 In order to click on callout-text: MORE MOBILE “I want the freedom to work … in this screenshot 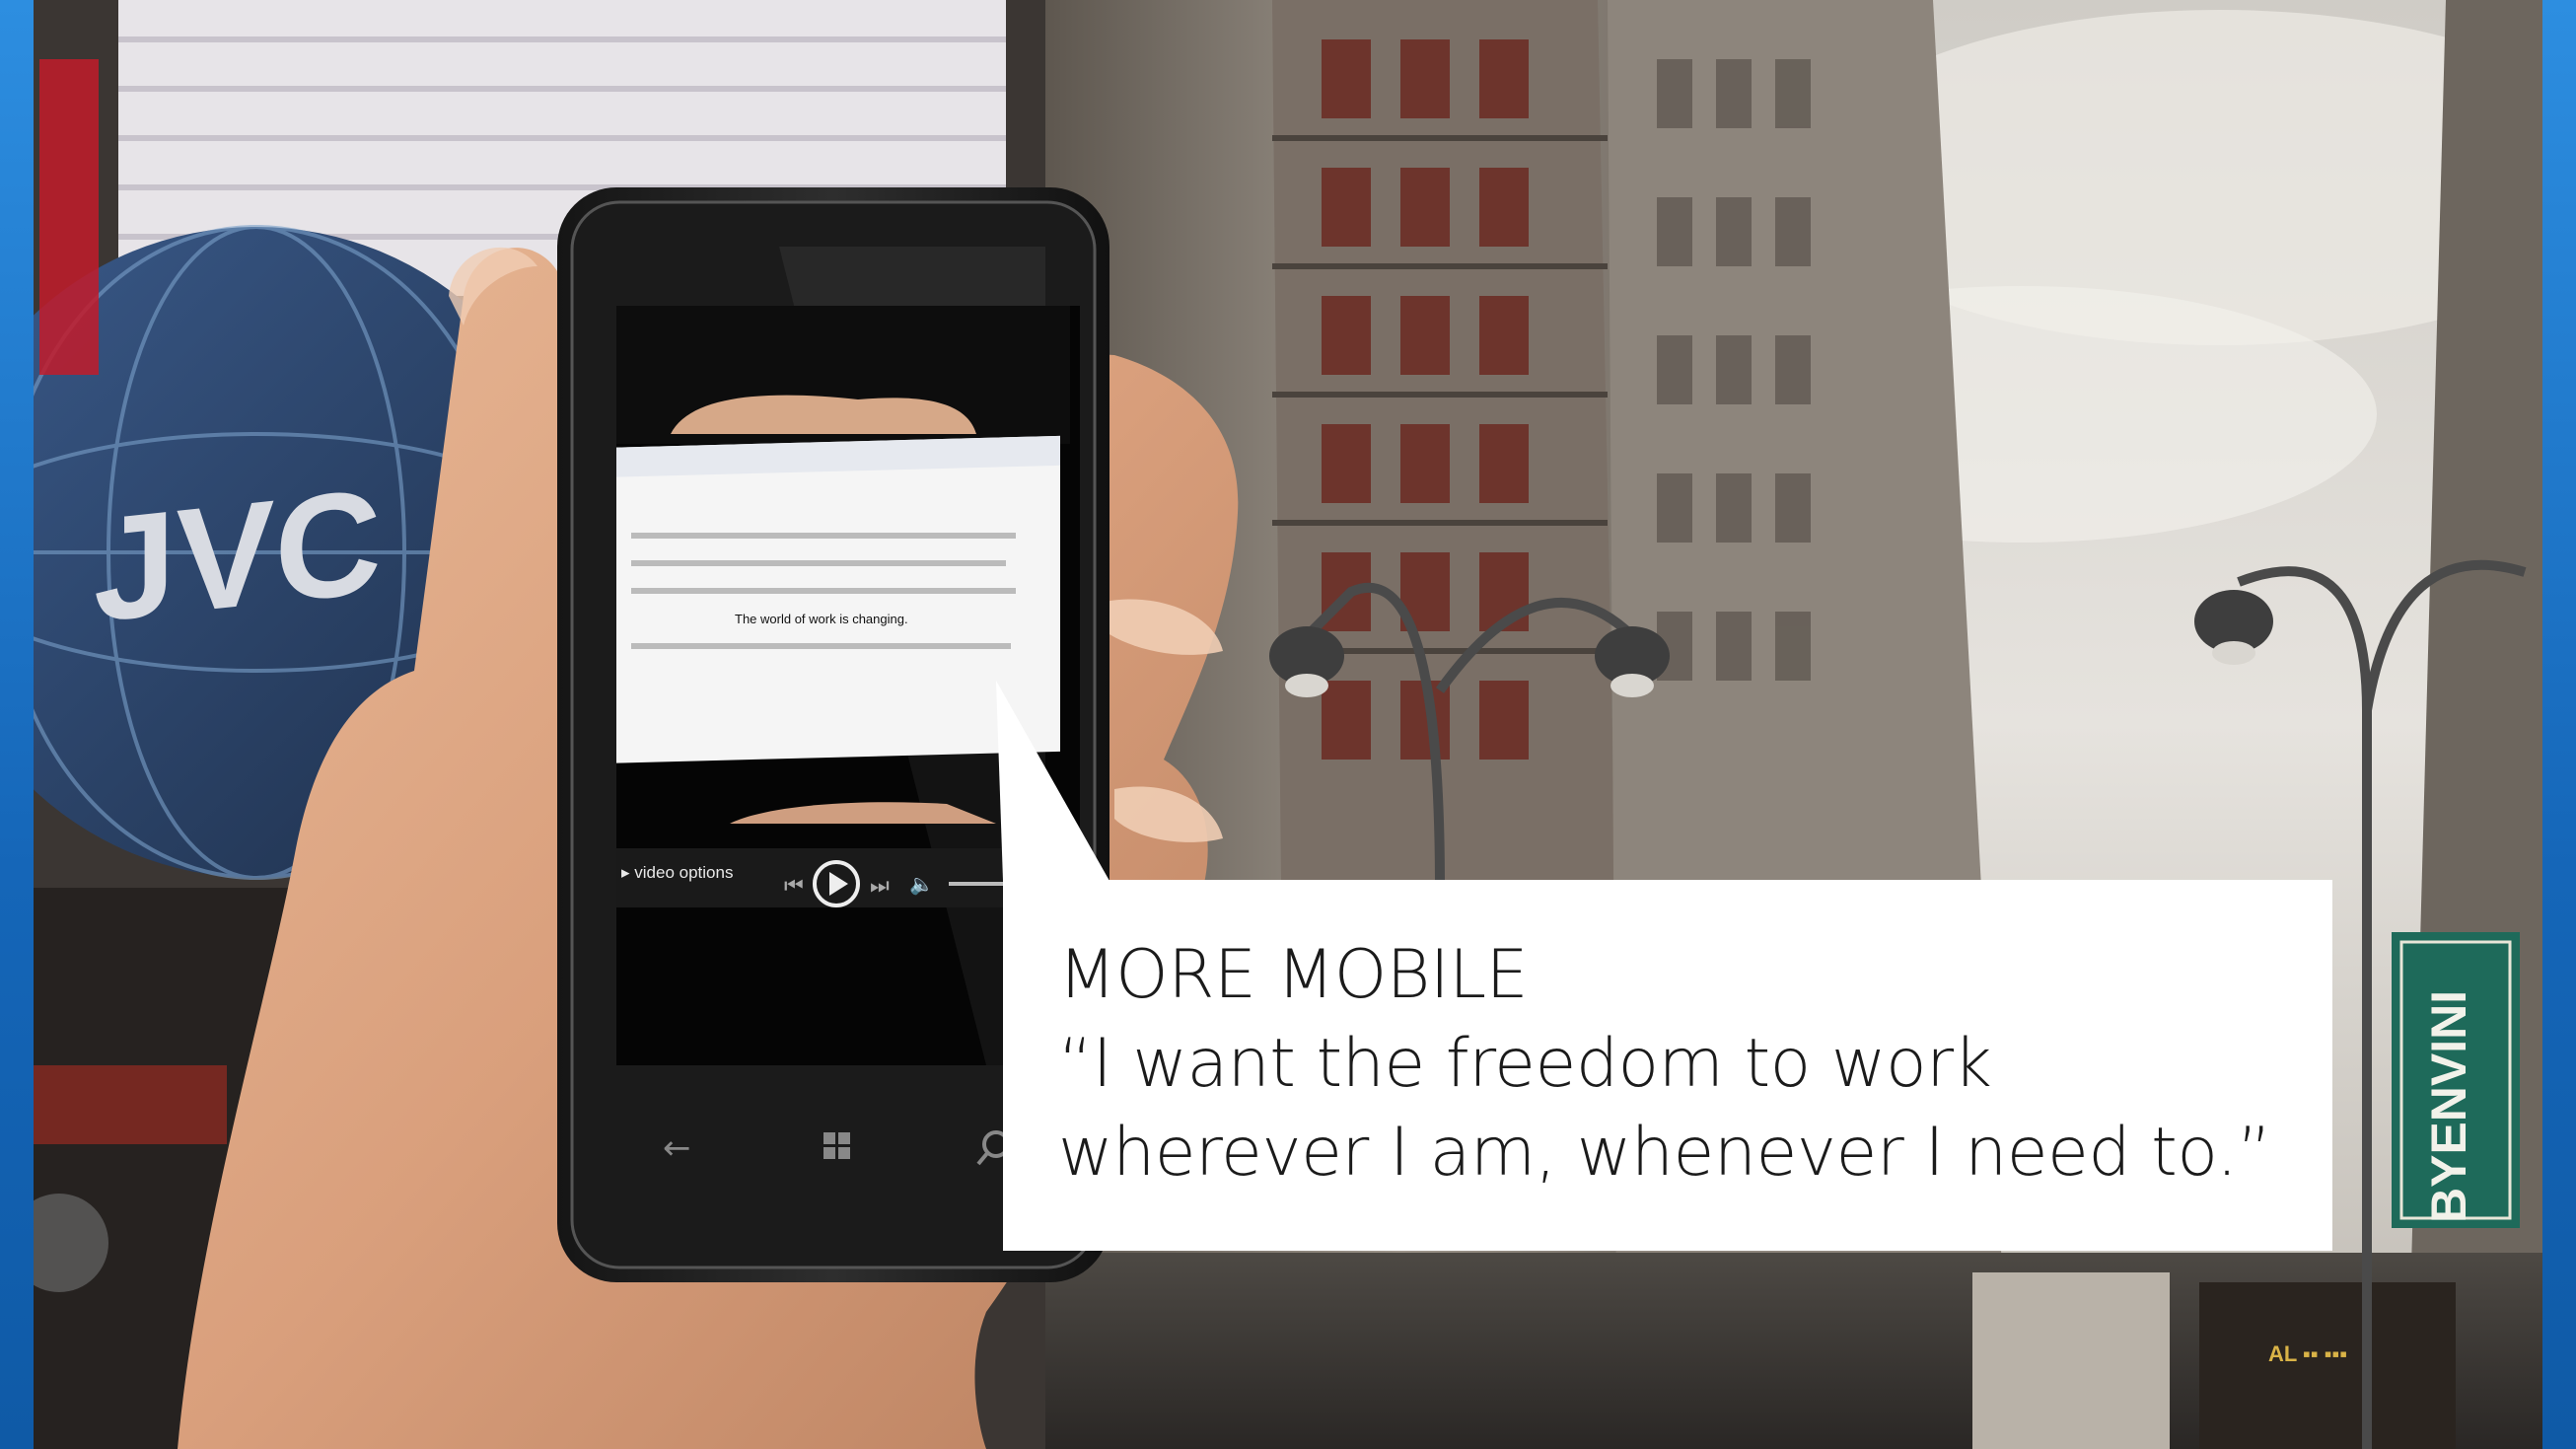, I will do `click(1675, 1064)`.